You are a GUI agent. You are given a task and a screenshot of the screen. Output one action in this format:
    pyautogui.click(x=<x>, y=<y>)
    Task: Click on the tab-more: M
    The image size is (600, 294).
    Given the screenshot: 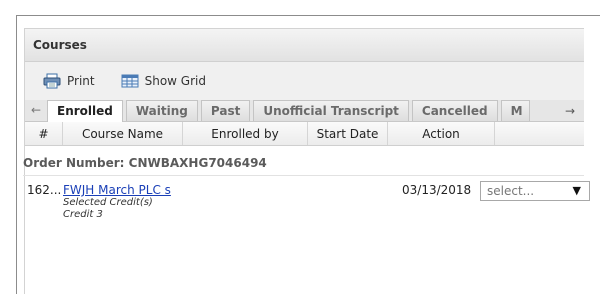 What is the action you would take?
    pyautogui.click(x=515, y=110)
    